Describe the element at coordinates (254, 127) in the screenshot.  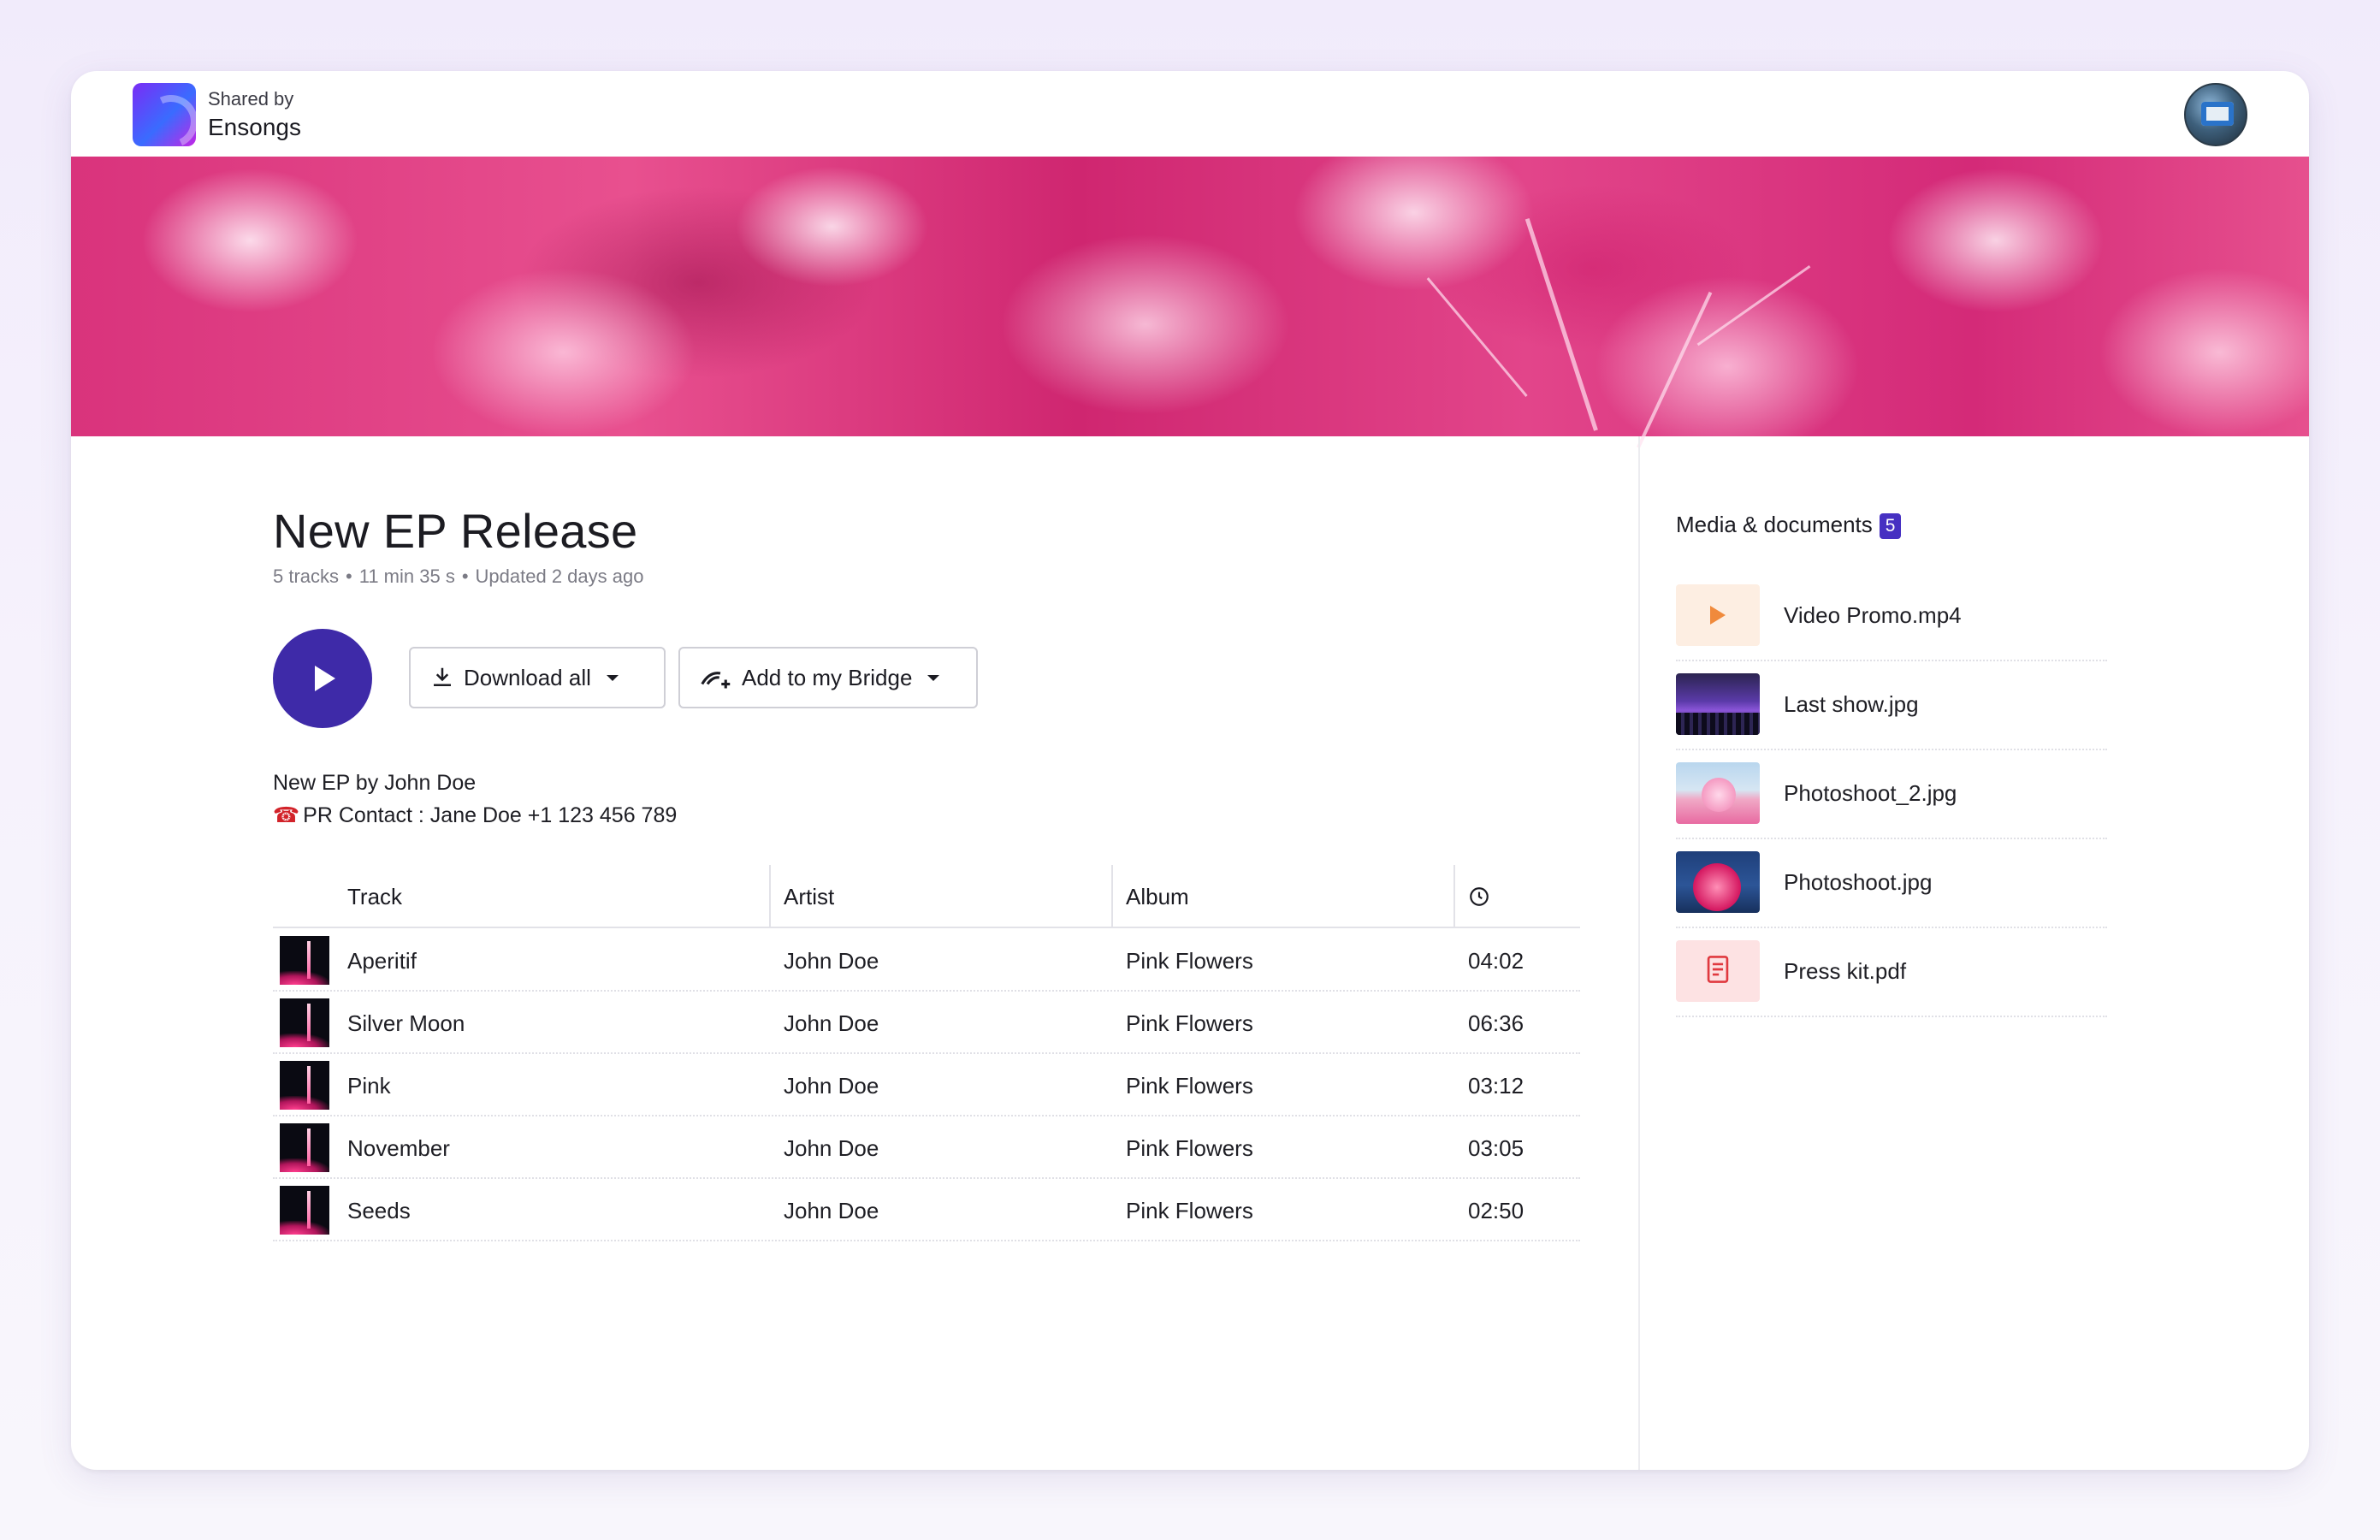
I see `brand-name: Ensongs` at that location.